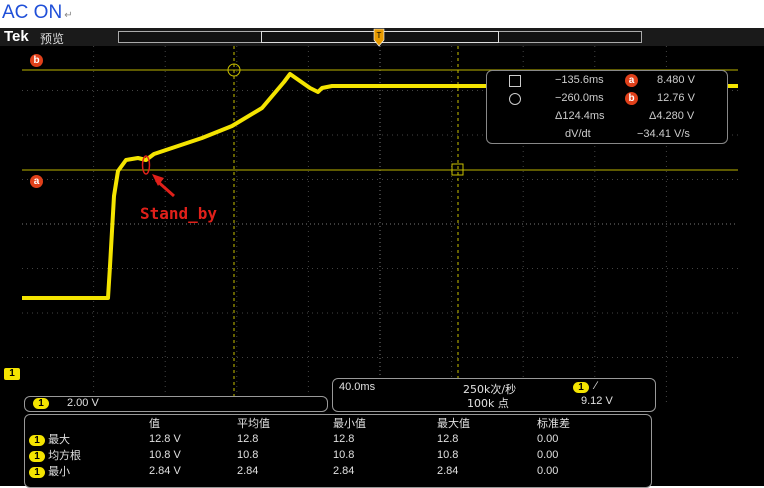  What do you see at coordinates (179, 213) in the screenshot?
I see `standby-annotation: Stand_by` at bounding box center [179, 213].